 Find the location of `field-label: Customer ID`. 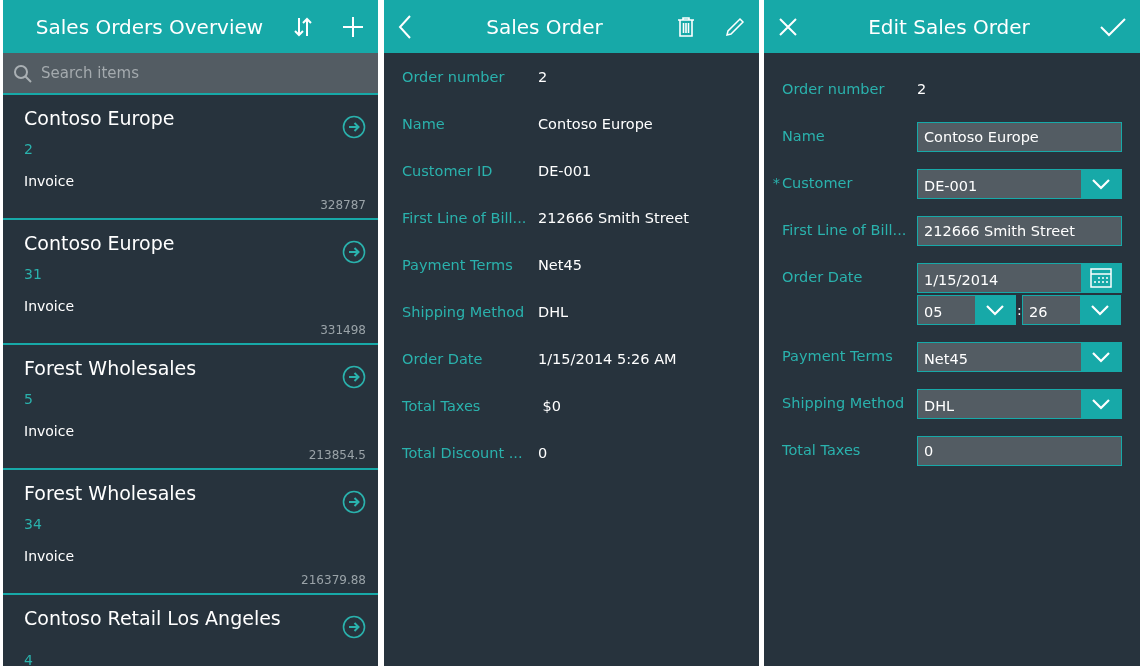

field-label: Customer ID is located at coordinates (448, 171).